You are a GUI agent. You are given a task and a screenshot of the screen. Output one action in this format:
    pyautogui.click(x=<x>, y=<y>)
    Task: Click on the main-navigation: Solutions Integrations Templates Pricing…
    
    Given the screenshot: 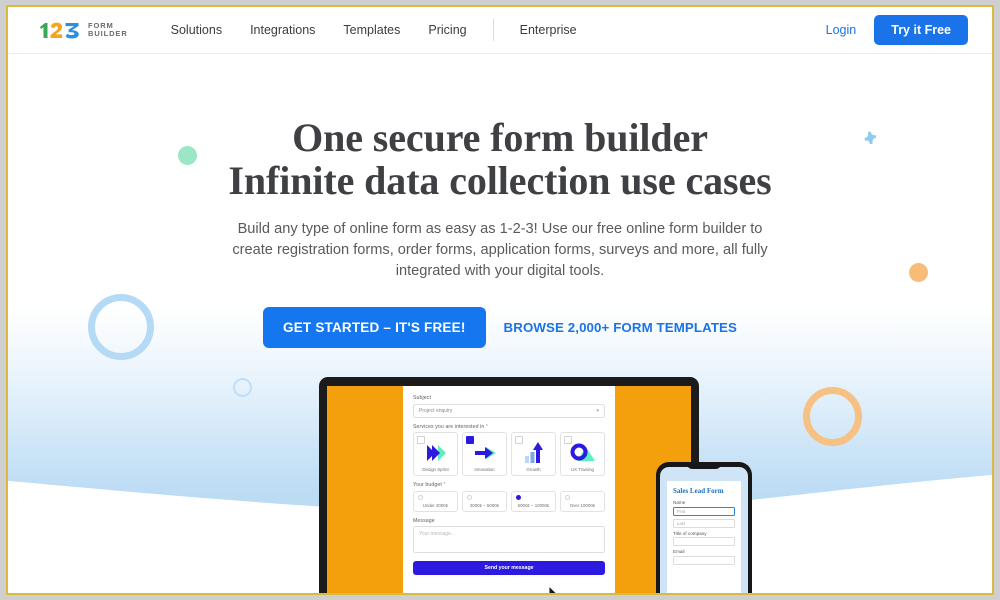 What is the action you would take?
    pyautogui.click(x=374, y=30)
    